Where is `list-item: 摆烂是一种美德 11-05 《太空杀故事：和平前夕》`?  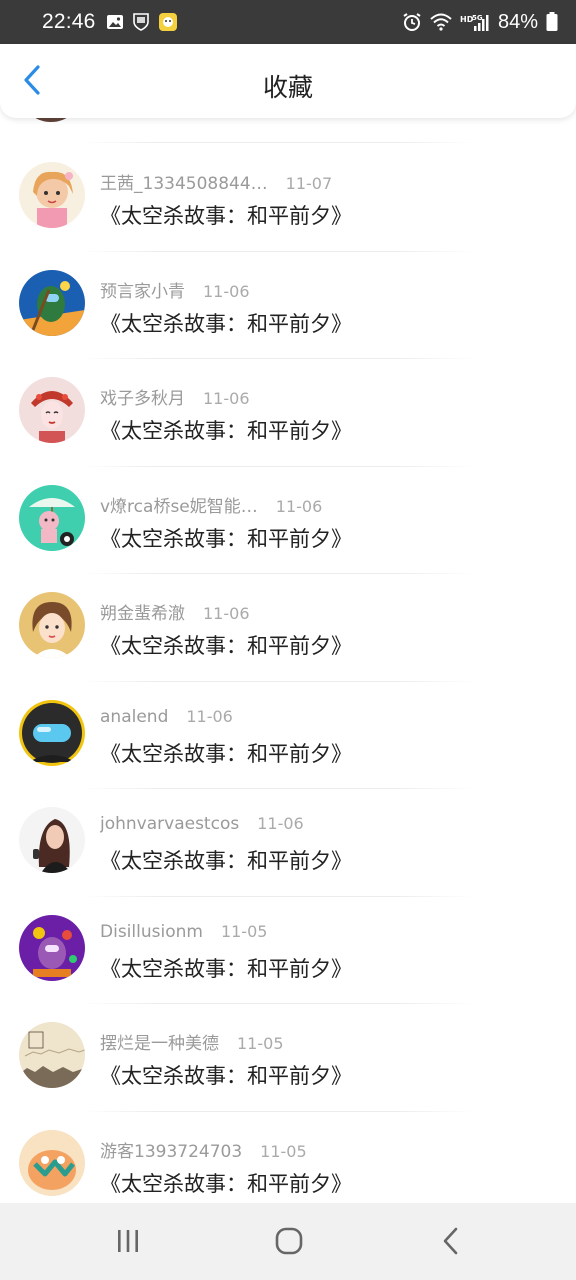
list-item: 摆烂是一种美德 11-05 《太空杀故事：和平前夕》 is located at coordinates (288, 1058).